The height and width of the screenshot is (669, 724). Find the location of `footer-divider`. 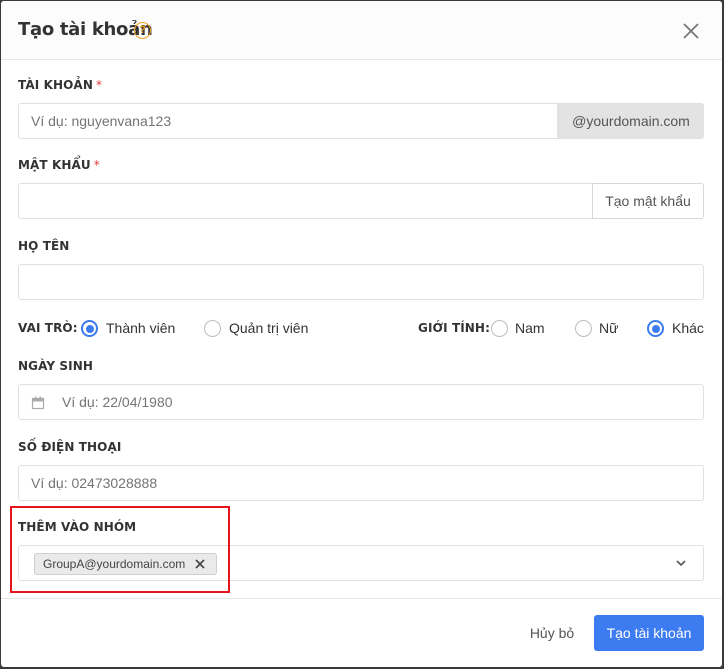

footer-divider is located at coordinates (361, 598).